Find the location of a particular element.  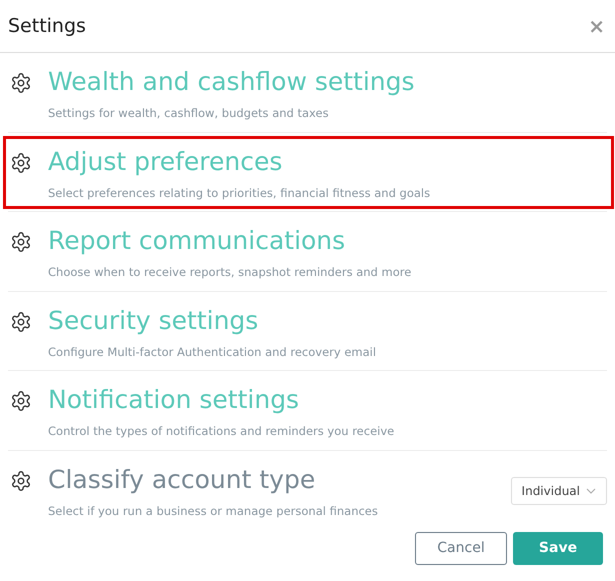

item-description: Settings for wealth, cashflow, budgets and taxes is located at coordinates (189, 113).